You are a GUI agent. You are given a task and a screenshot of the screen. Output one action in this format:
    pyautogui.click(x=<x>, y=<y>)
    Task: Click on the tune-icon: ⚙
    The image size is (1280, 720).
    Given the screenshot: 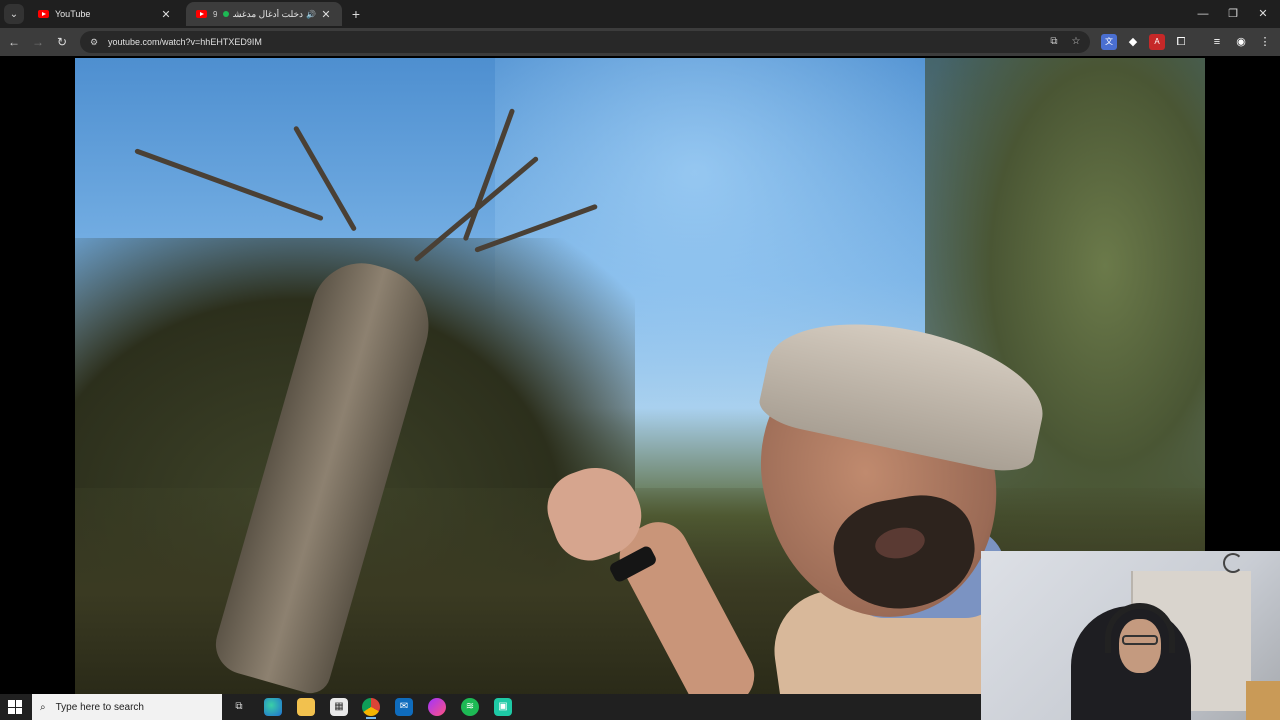 What is the action you would take?
    pyautogui.click(x=94, y=42)
    